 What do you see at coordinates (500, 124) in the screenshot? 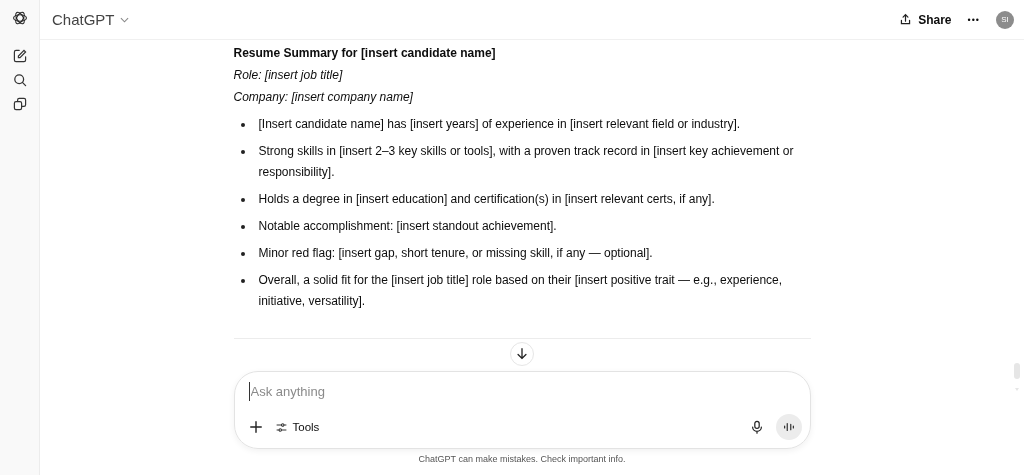
I see `bullet-text: [Insert candidate name] has [insert years] of experience in [insert relevant field or industry].` at bounding box center [500, 124].